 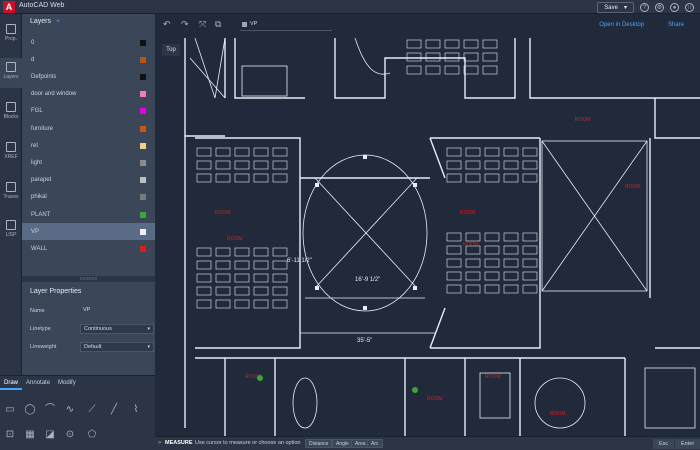 What do you see at coordinates (30, 435) in the screenshot?
I see `grid-tool-icon: ▦` at bounding box center [30, 435].